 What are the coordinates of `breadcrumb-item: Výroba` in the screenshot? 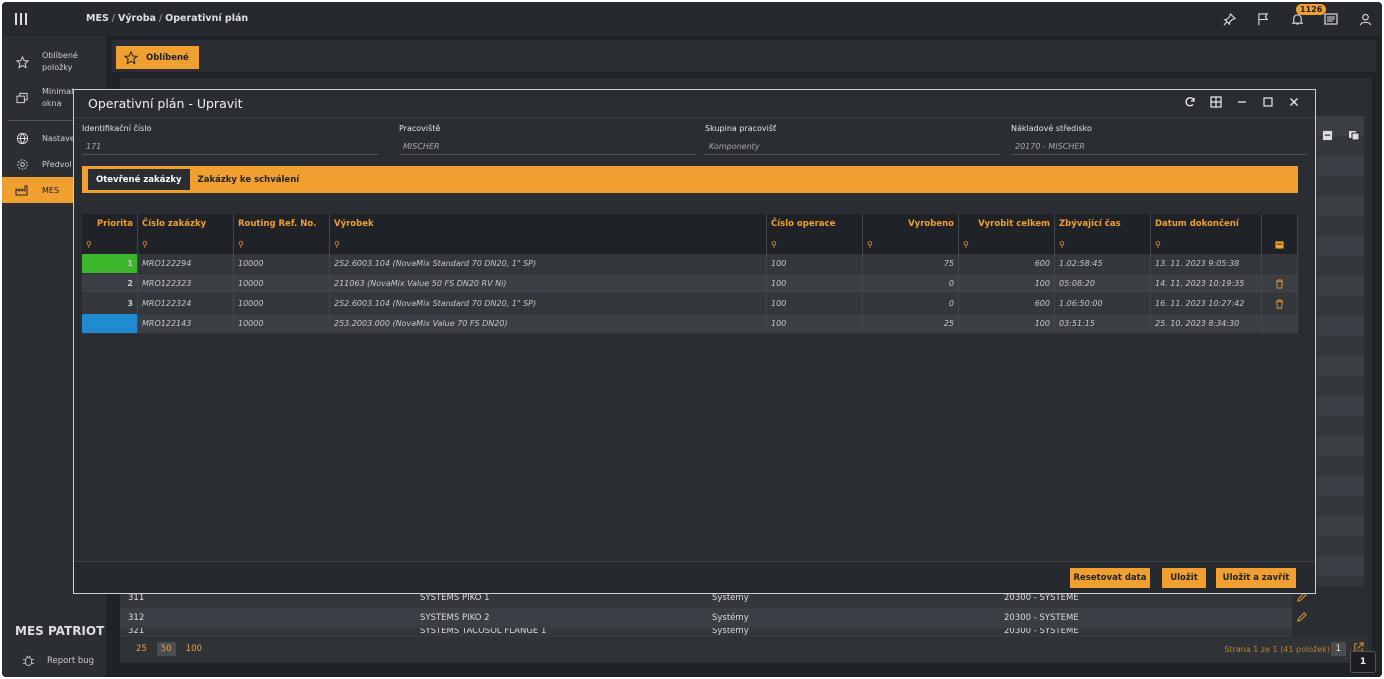 It's located at (137, 18).